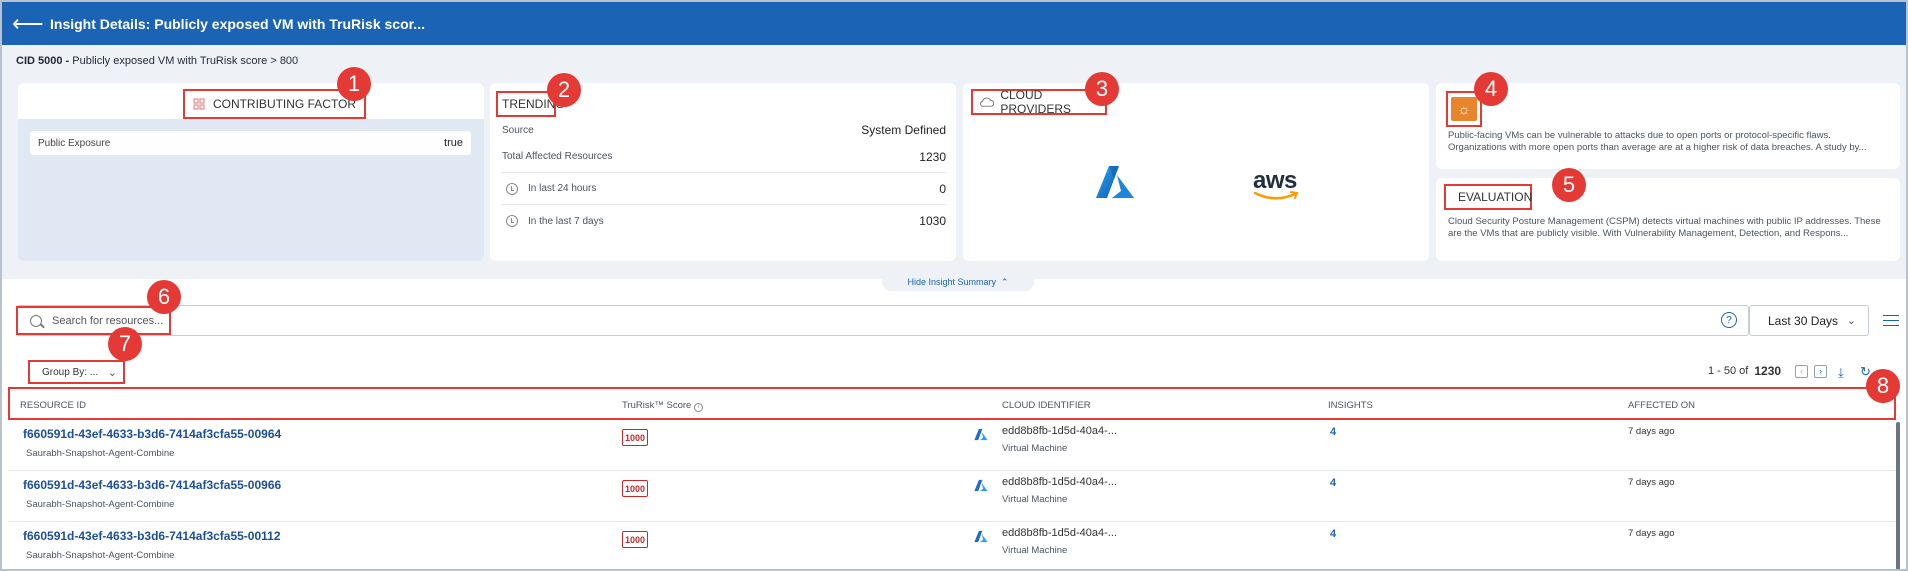 This screenshot has height=571, width=1908. Describe the element at coordinates (942, 188) in the screenshot. I see `trend-value: 0` at that location.